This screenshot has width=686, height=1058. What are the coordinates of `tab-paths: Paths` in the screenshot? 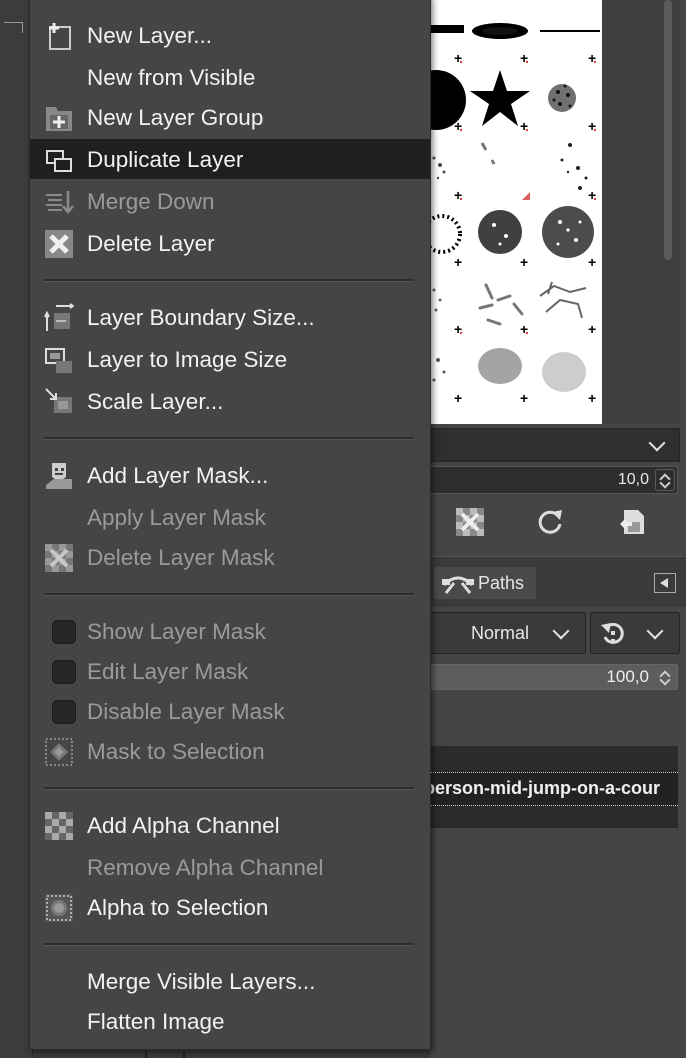 It's located at (485, 583).